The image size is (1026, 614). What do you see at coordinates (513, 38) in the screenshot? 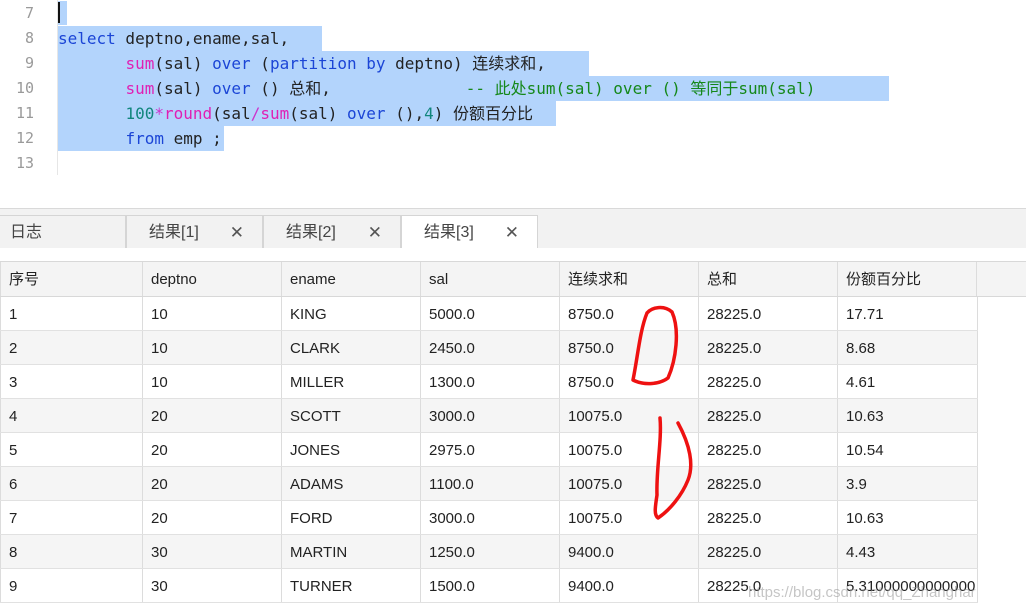
I see `code-line: 8 select deptno,ename,sal,` at bounding box center [513, 38].